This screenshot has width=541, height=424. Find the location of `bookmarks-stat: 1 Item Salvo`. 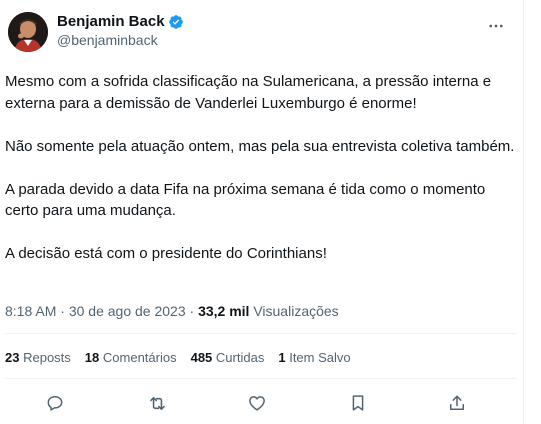

bookmarks-stat: 1 Item Salvo is located at coordinates (314, 358).